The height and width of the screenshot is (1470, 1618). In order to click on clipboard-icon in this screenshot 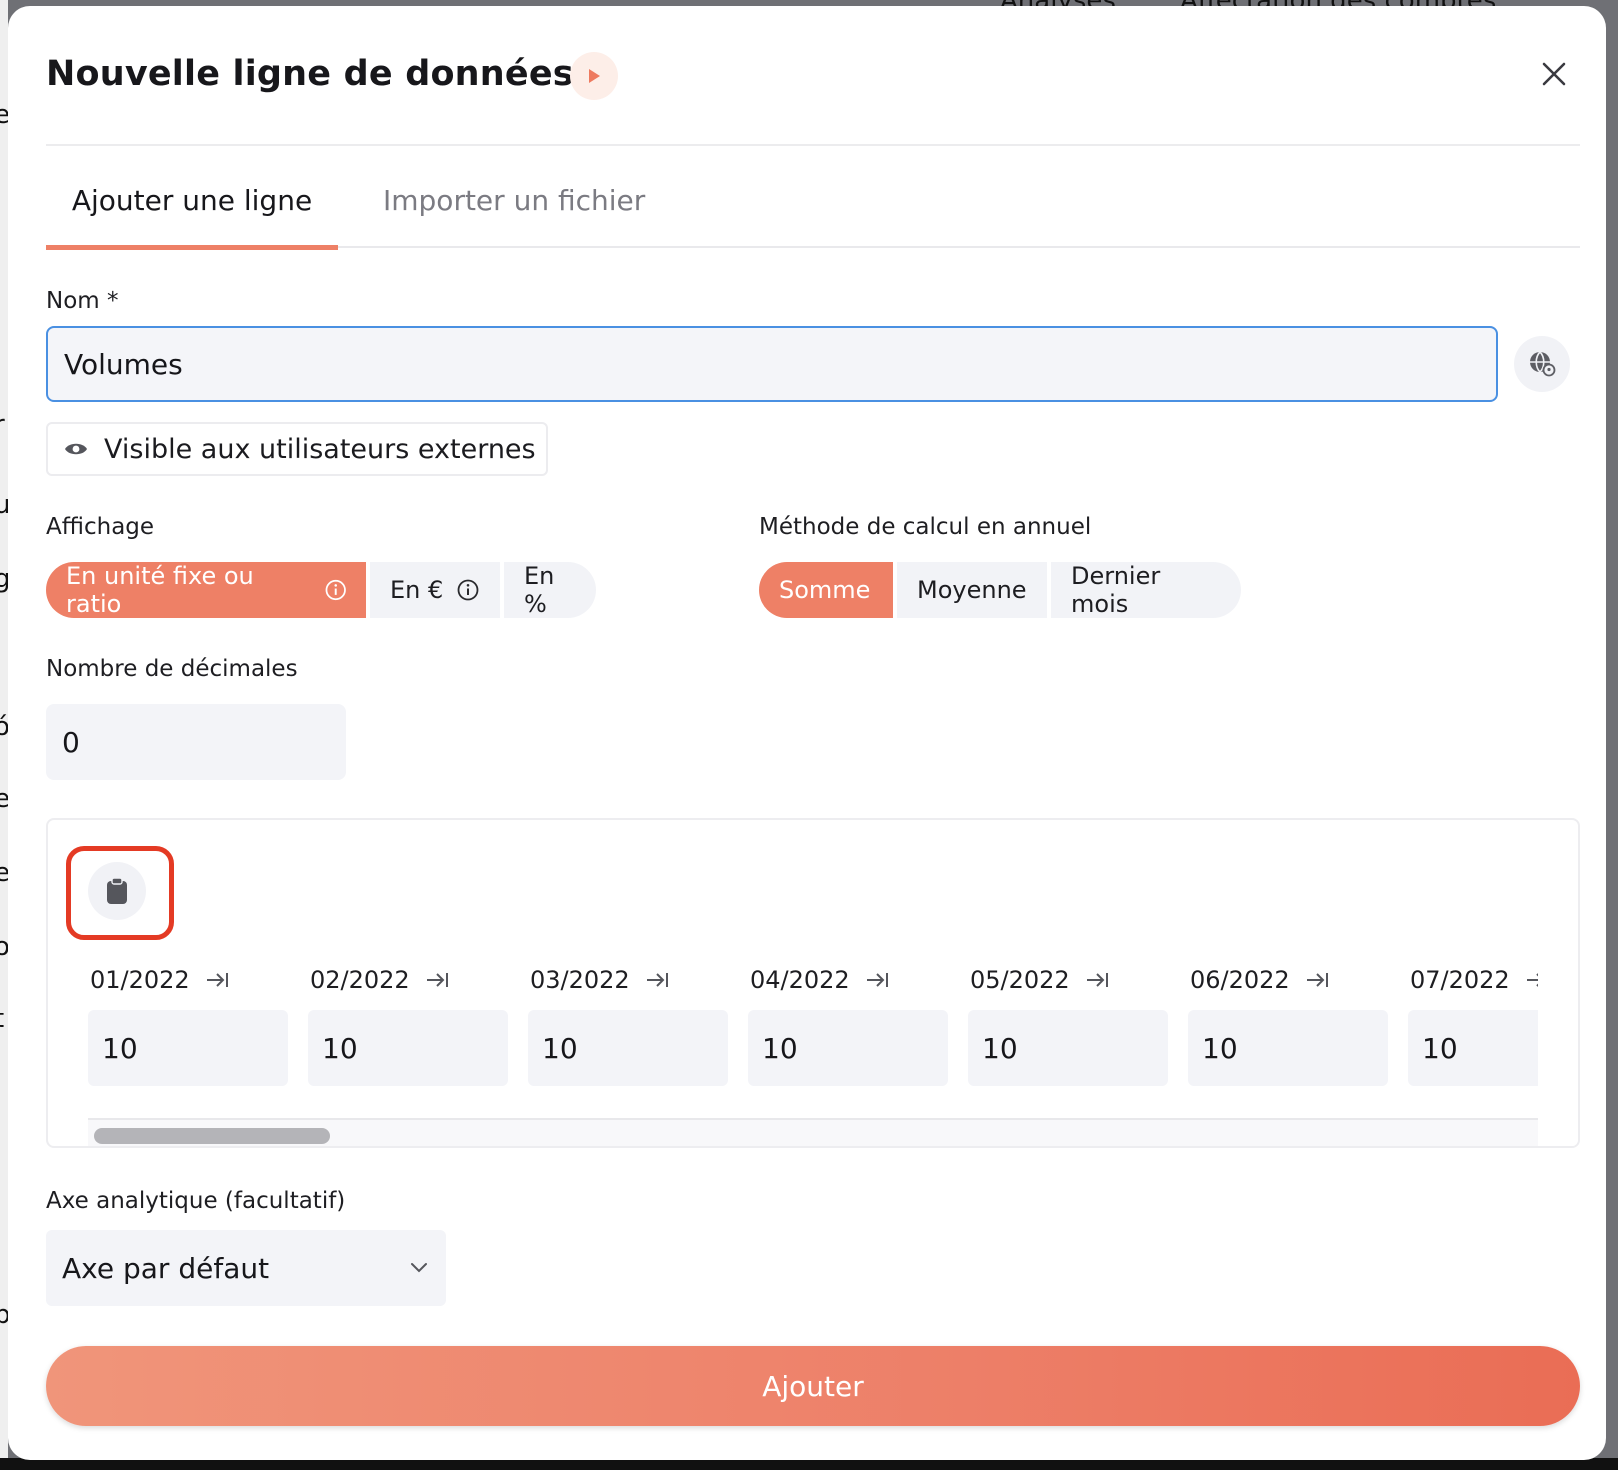, I will do `click(117, 890)`.